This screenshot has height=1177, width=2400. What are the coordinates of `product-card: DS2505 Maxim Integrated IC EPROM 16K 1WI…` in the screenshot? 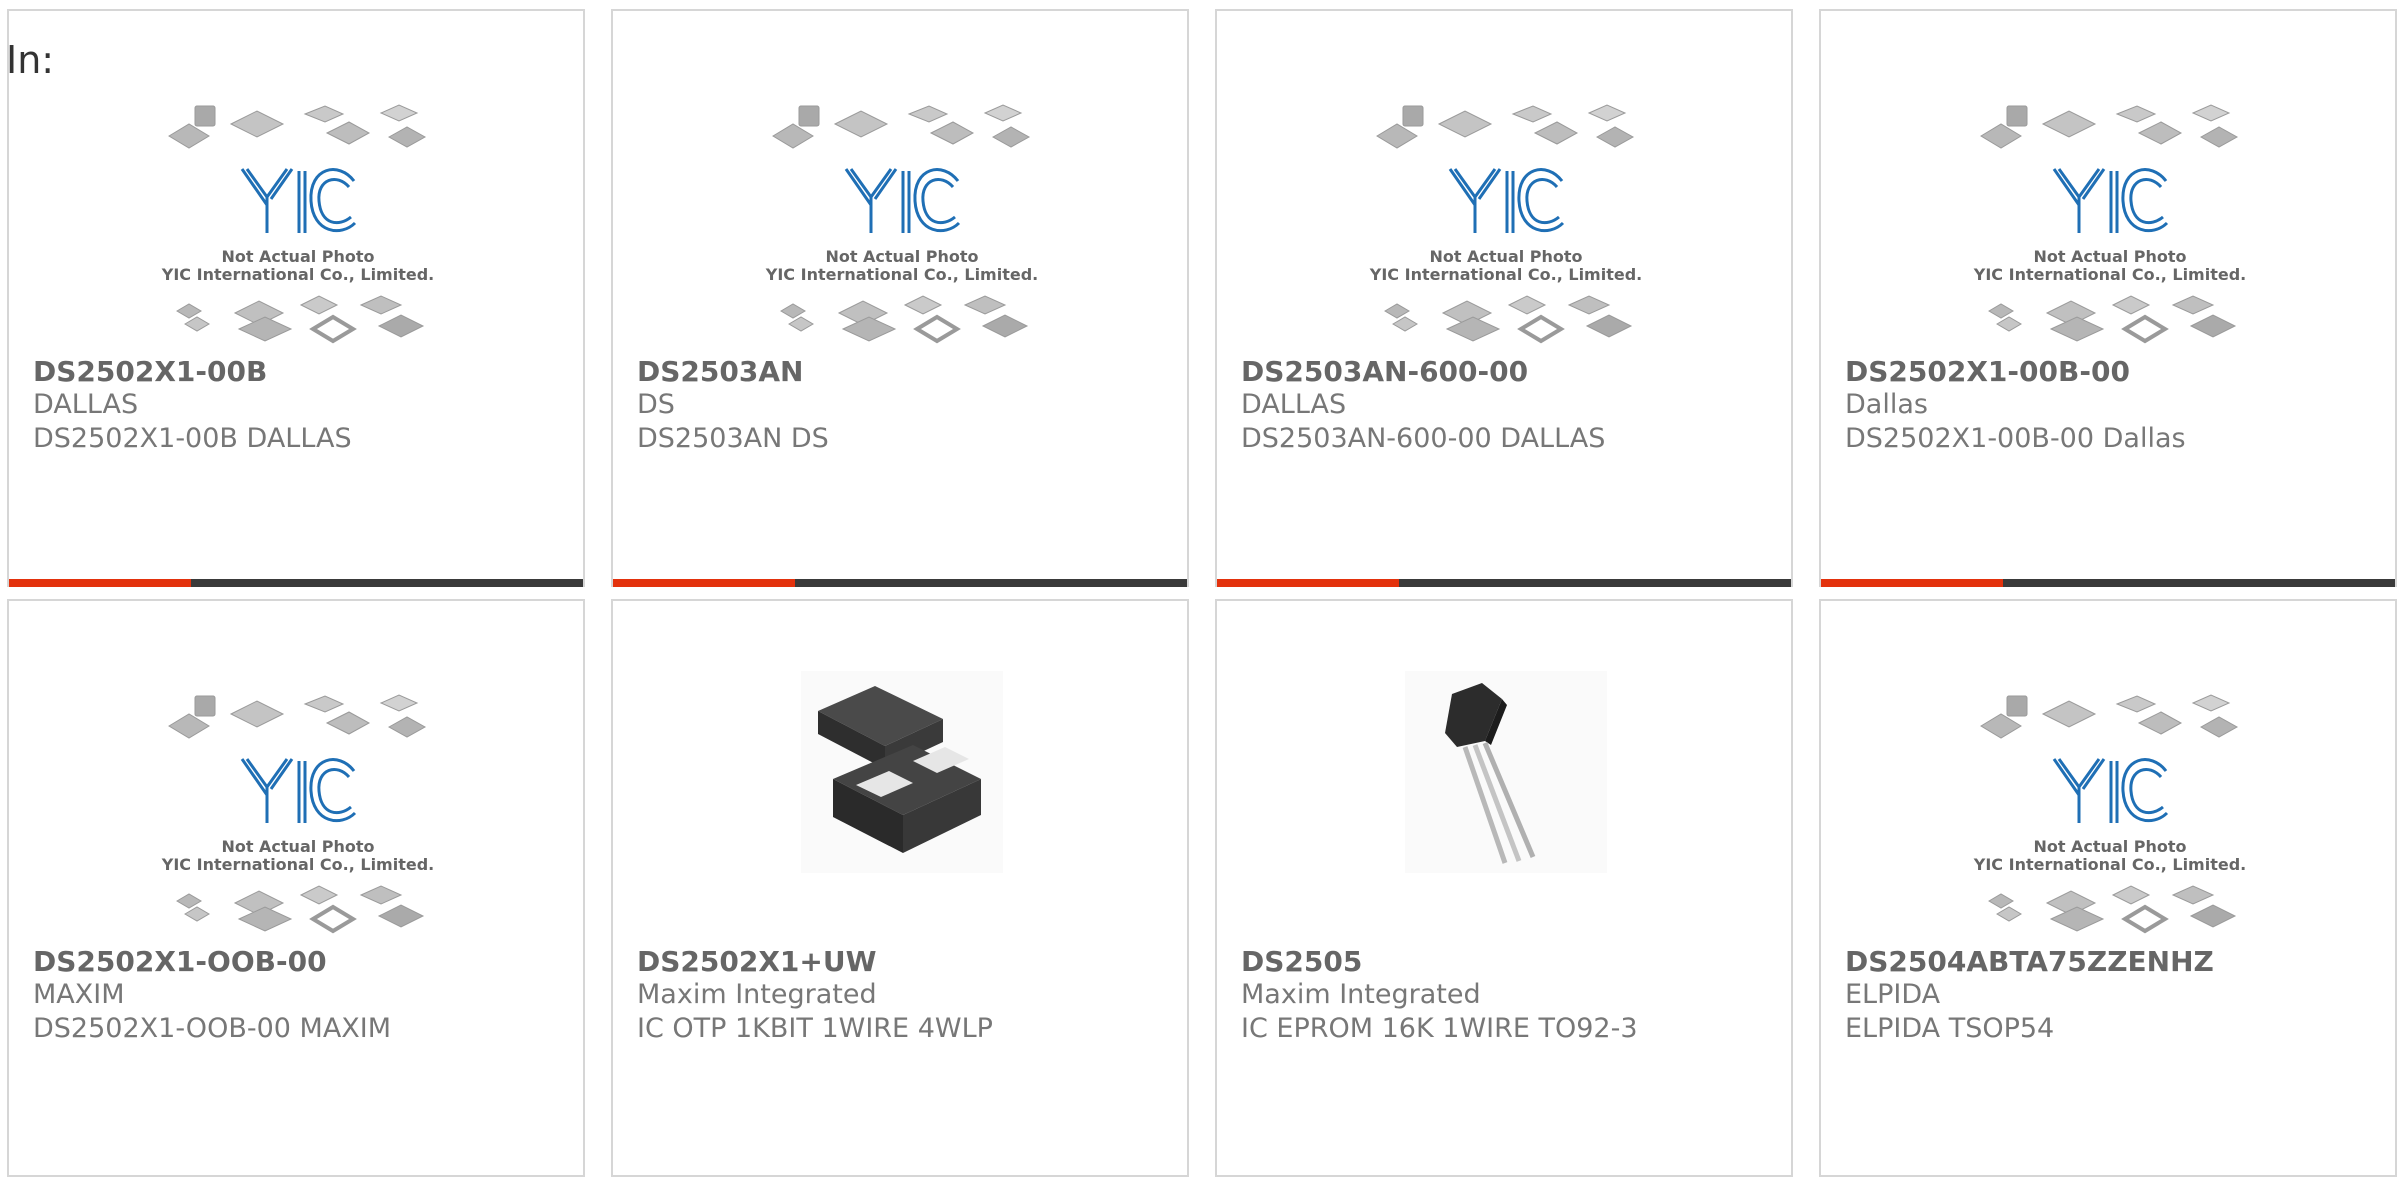 It's located at (1504, 888).